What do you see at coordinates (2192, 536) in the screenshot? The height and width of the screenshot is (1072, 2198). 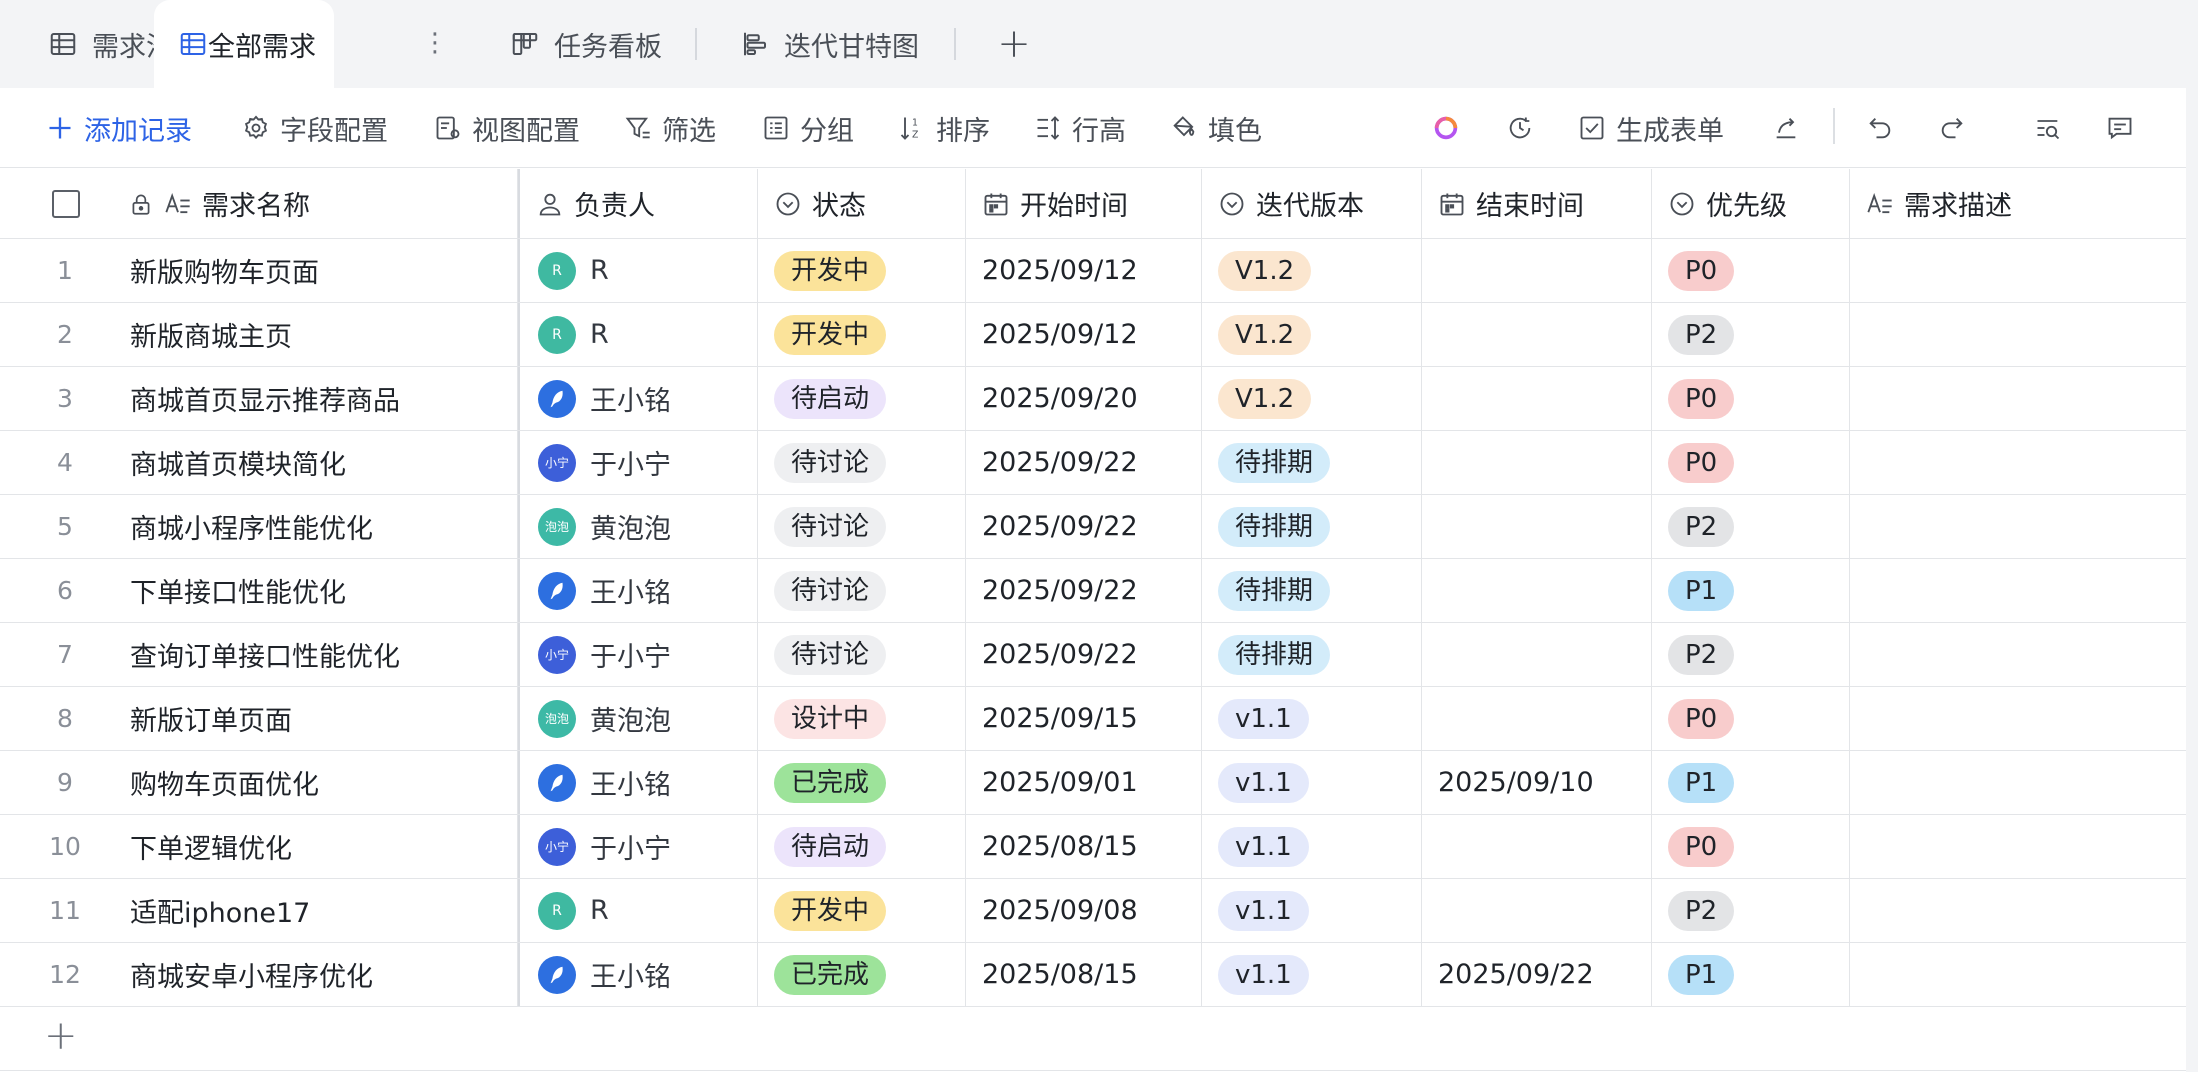 I see `scrollbar-track` at bounding box center [2192, 536].